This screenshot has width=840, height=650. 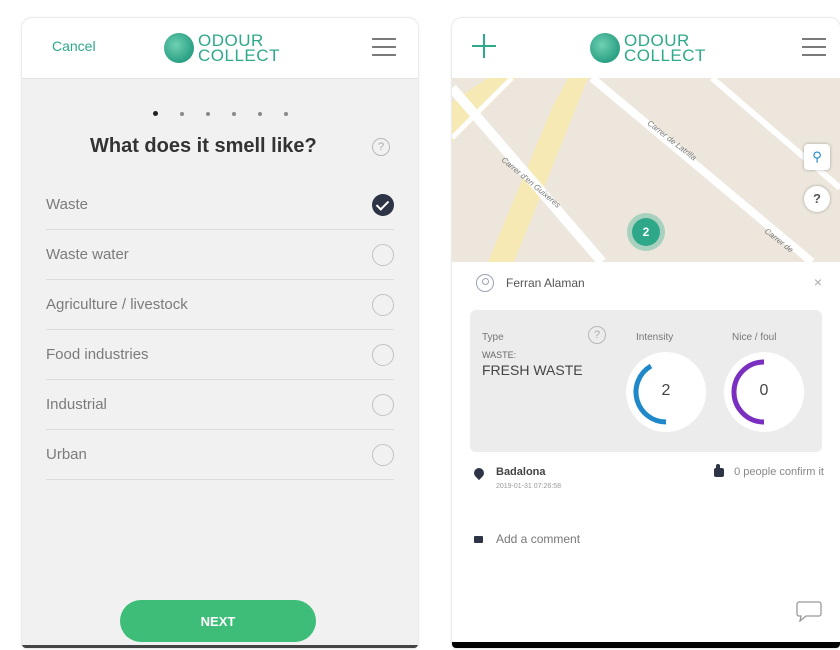 What do you see at coordinates (220, 405) in the screenshot?
I see `odour-type-option: Industrial` at bounding box center [220, 405].